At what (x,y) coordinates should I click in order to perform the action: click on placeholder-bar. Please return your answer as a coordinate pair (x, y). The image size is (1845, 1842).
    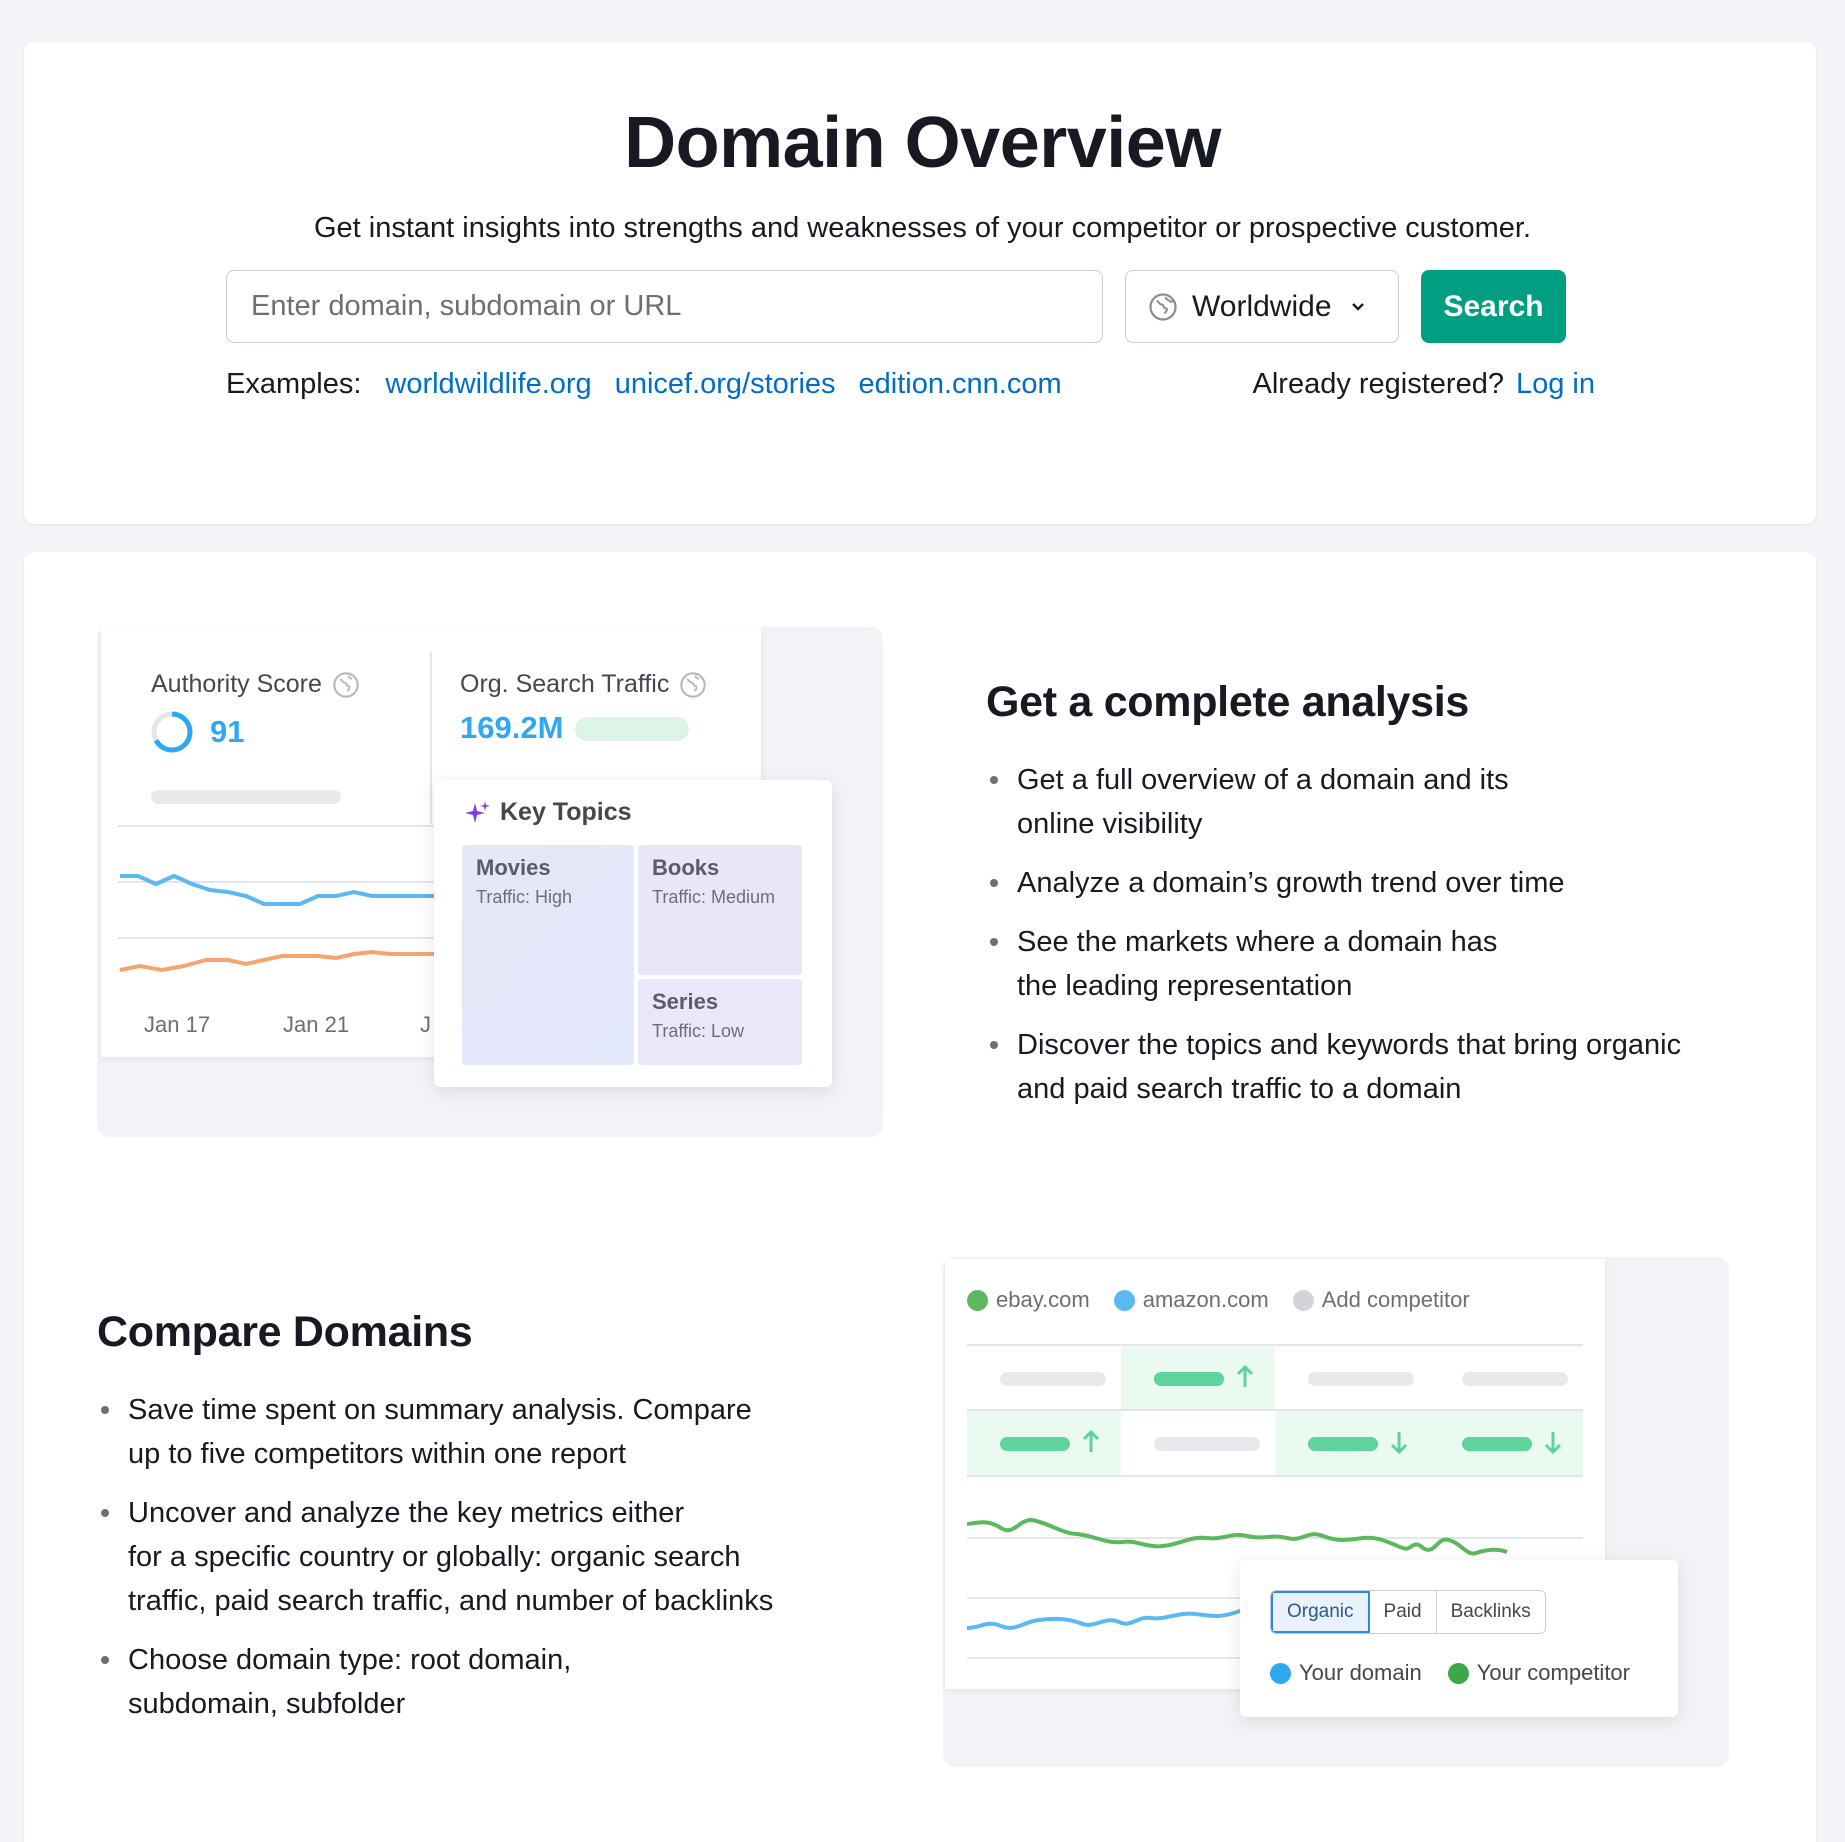
    Looking at the image, I should click on (246, 797).